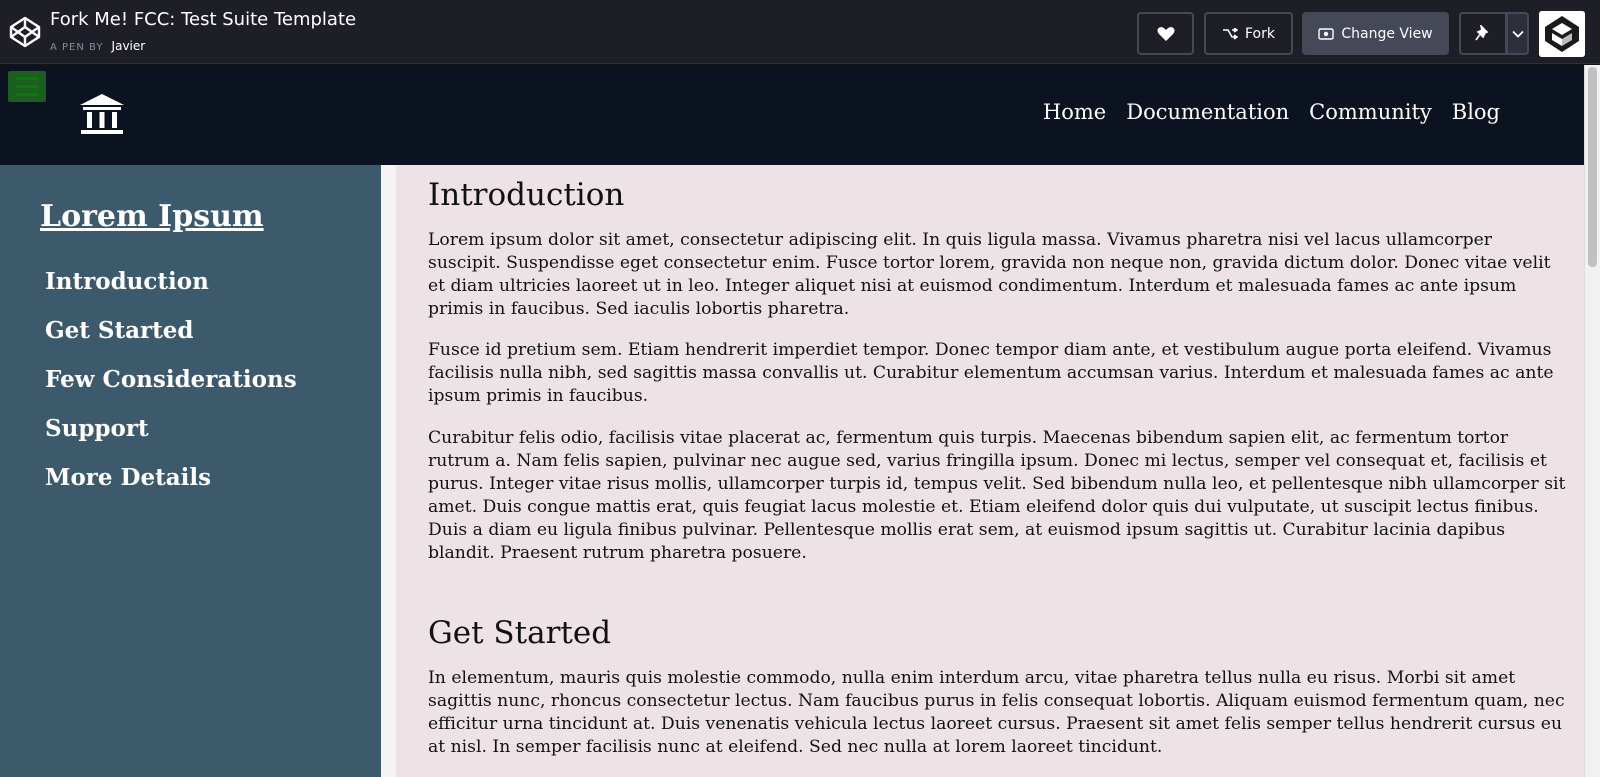 The height and width of the screenshot is (777, 1600). I want to click on fork-button: Fork, so click(1248, 33).